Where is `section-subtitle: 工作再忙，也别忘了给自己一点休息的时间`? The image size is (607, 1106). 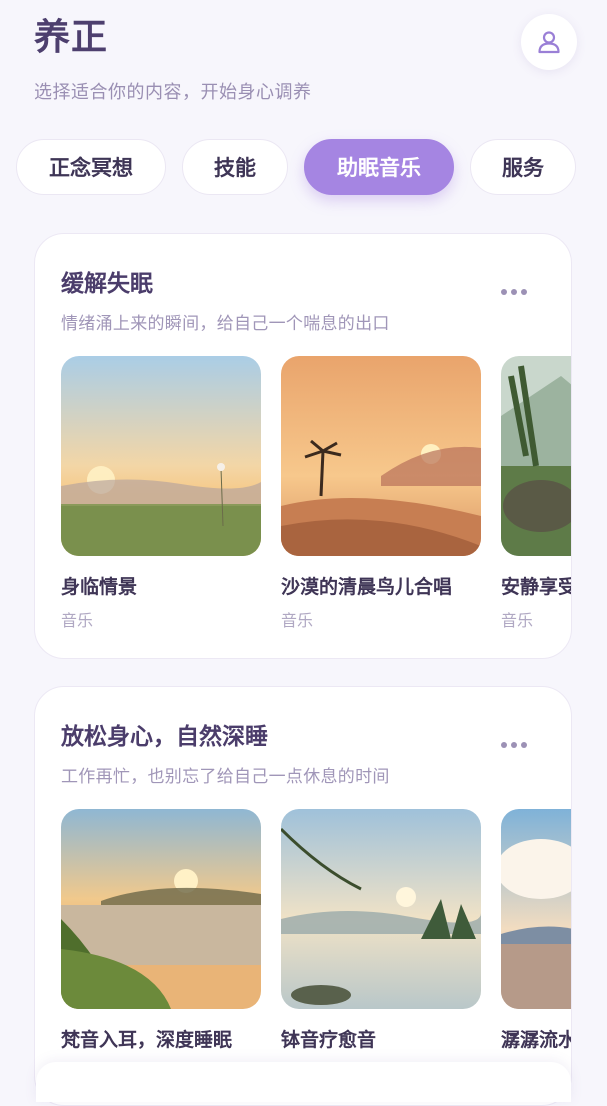
section-subtitle: 工作再忙，也别忘了给自己一点休息的时间 is located at coordinates (225, 777).